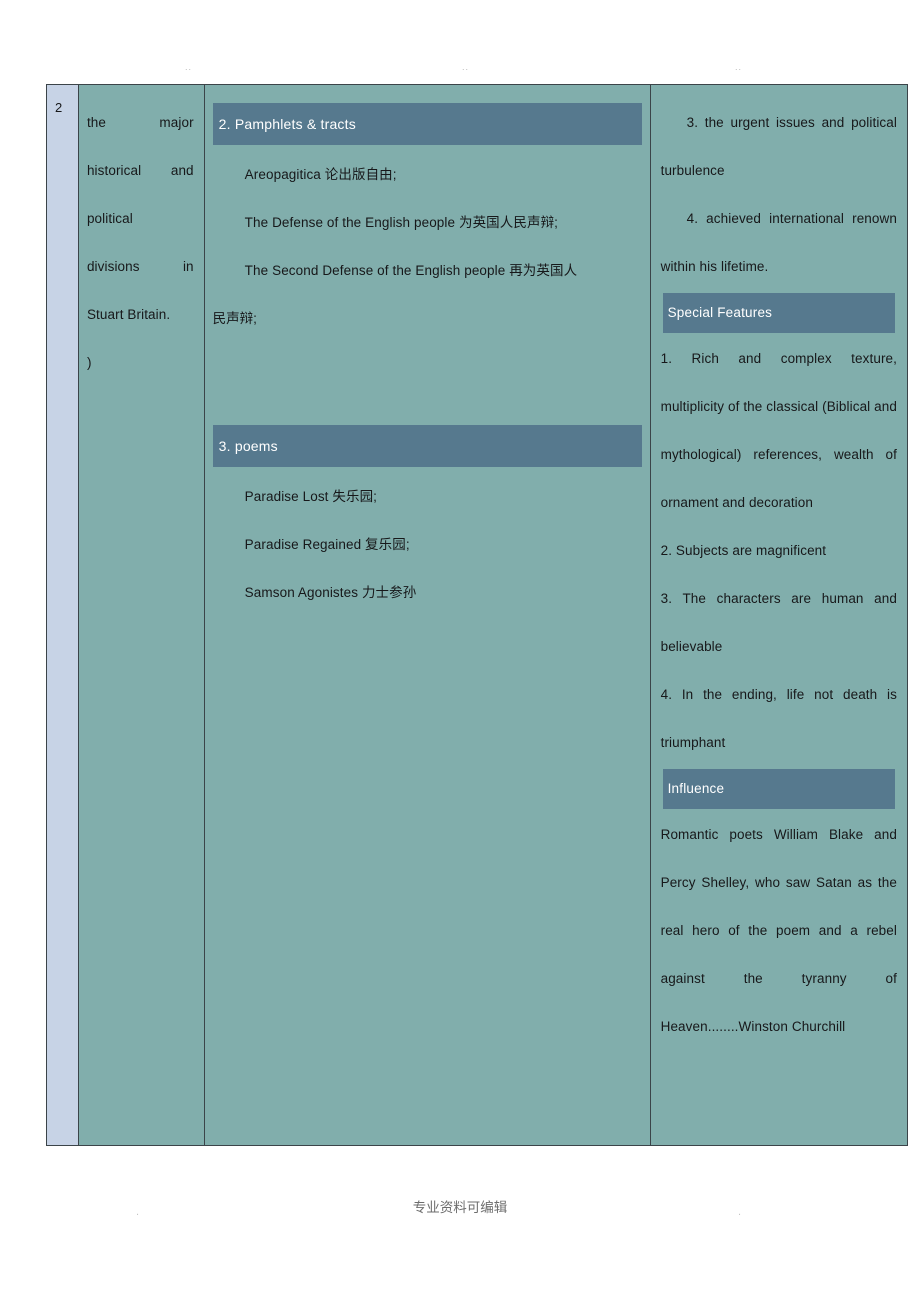  Describe the element at coordinates (778, 313) in the screenshot. I see `section-heading-special-features: Special Features` at that location.